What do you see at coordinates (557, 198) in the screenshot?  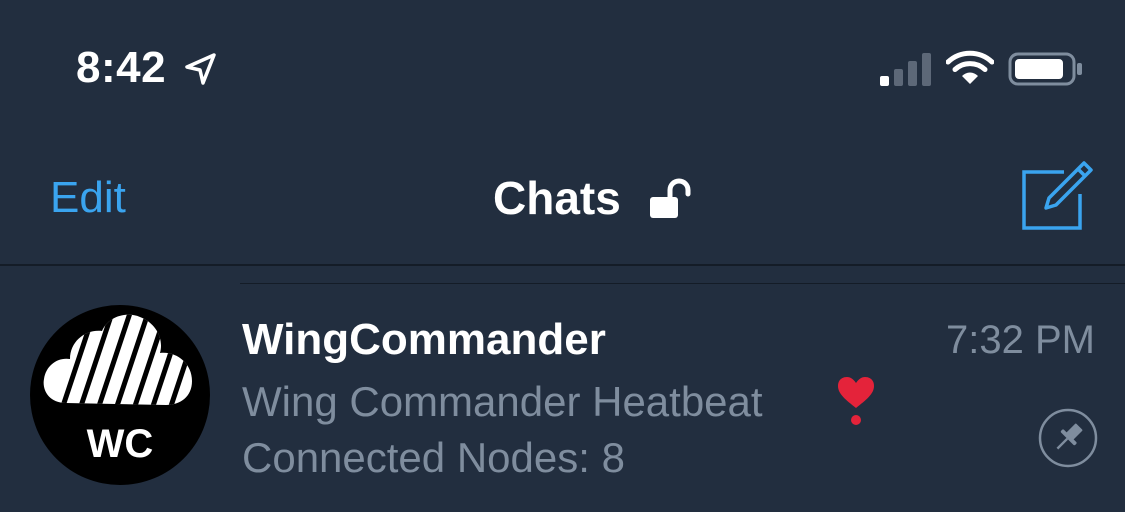 I see `page-title: Chats` at bounding box center [557, 198].